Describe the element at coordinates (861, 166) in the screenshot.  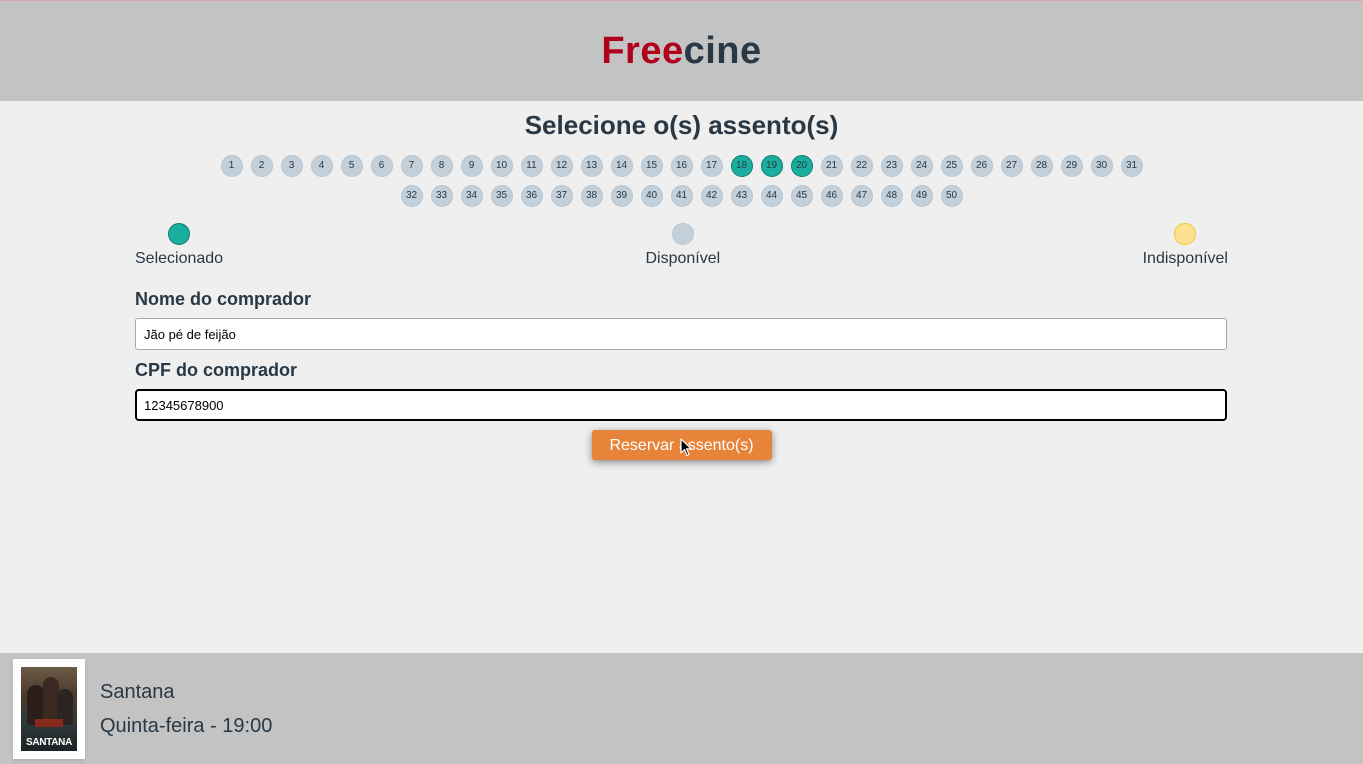
I see `seat-22: 22` at that location.